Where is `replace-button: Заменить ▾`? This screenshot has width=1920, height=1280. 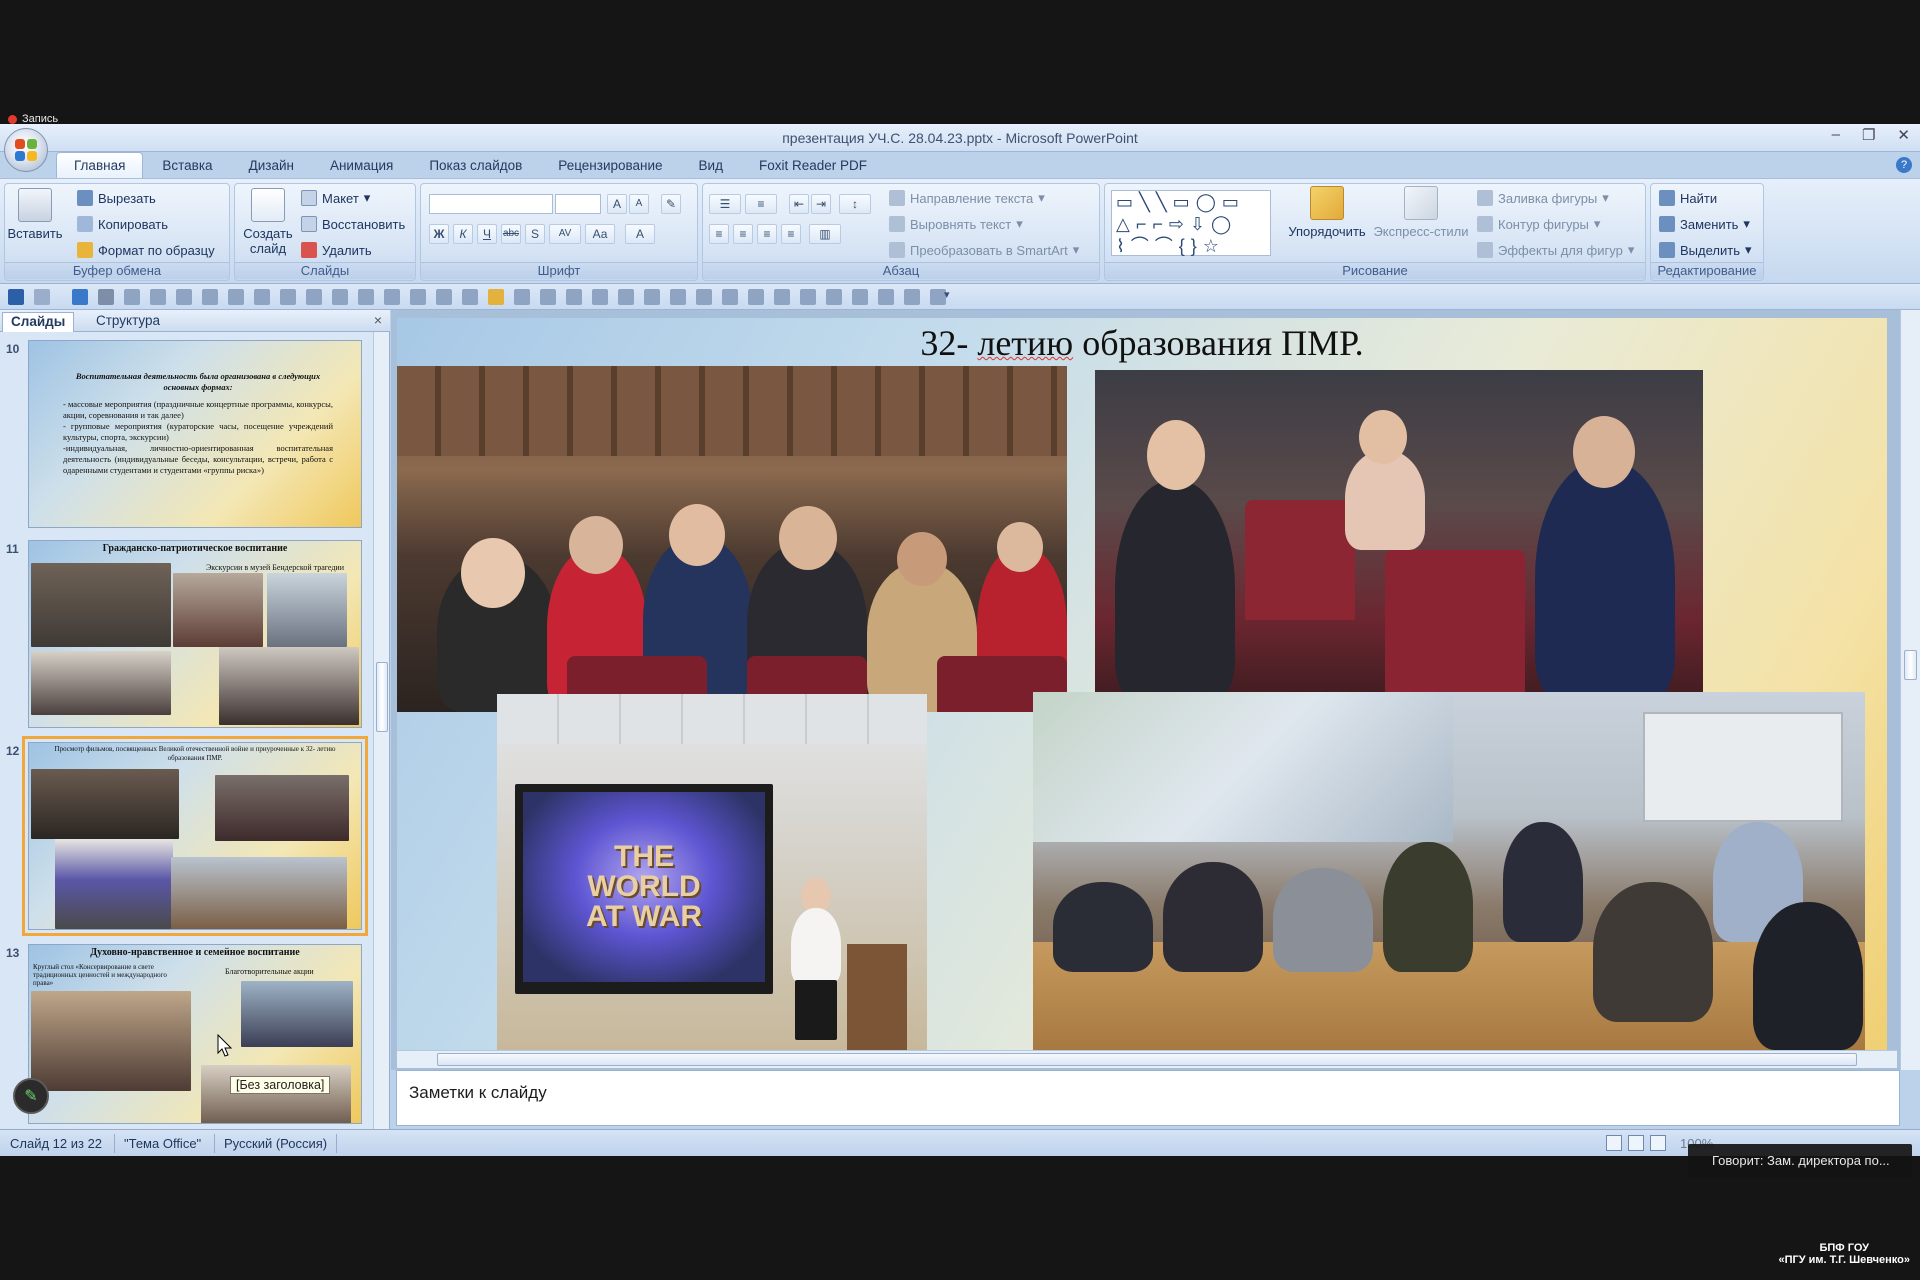
replace-button: Заменить ▾ is located at coordinates (1704, 224).